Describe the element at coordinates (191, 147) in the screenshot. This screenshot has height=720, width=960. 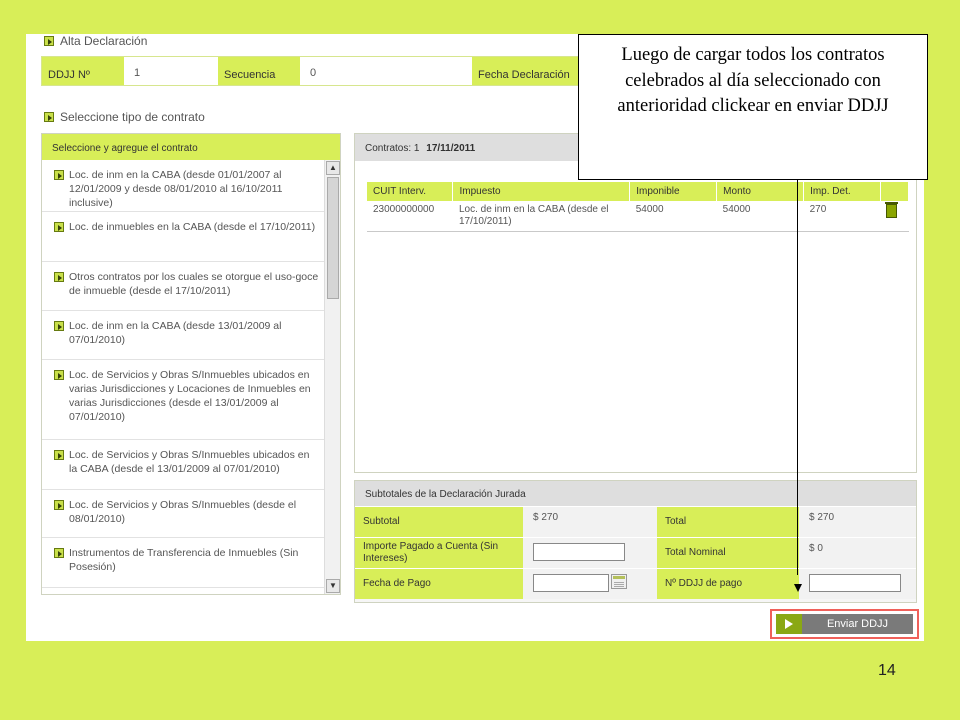
I see `contract-list-header: Seleccione y agregue el contrato` at that location.